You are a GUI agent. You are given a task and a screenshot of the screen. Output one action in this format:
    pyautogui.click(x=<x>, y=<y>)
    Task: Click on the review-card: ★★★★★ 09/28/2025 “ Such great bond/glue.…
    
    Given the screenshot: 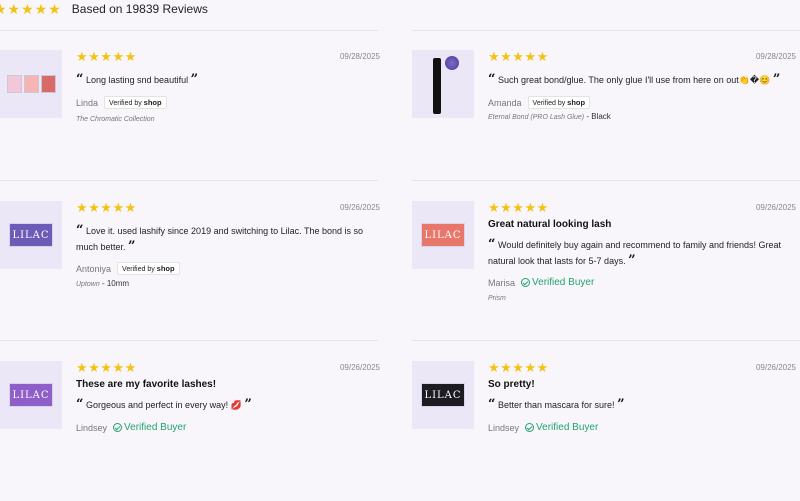 What is the action you would take?
    pyautogui.click(x=606, y=120)
    